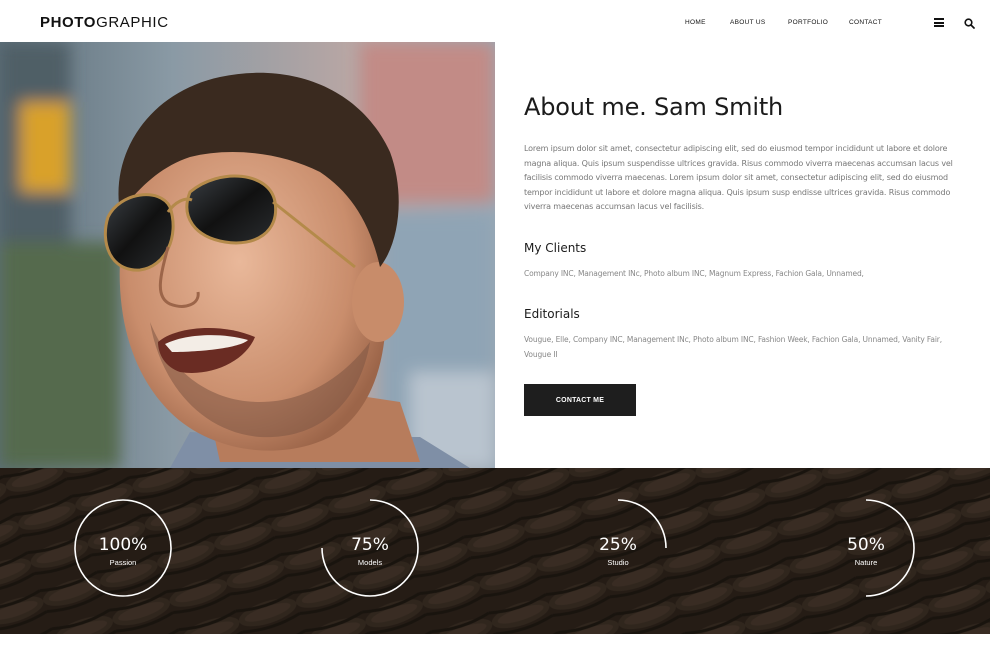 Image resolution: width=990 pixels, height=660 pixels. Describe the element at coordinates (654, 107) in the screenshot. I see `about-title: About me. Sam Smith` at that location.